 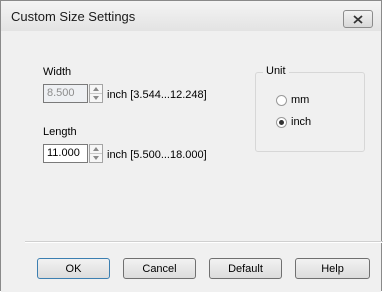 What do you see at coordinates (65, 153) in the screenshot?
I see `length-input: 11.000` at bounding box center [65, 153].